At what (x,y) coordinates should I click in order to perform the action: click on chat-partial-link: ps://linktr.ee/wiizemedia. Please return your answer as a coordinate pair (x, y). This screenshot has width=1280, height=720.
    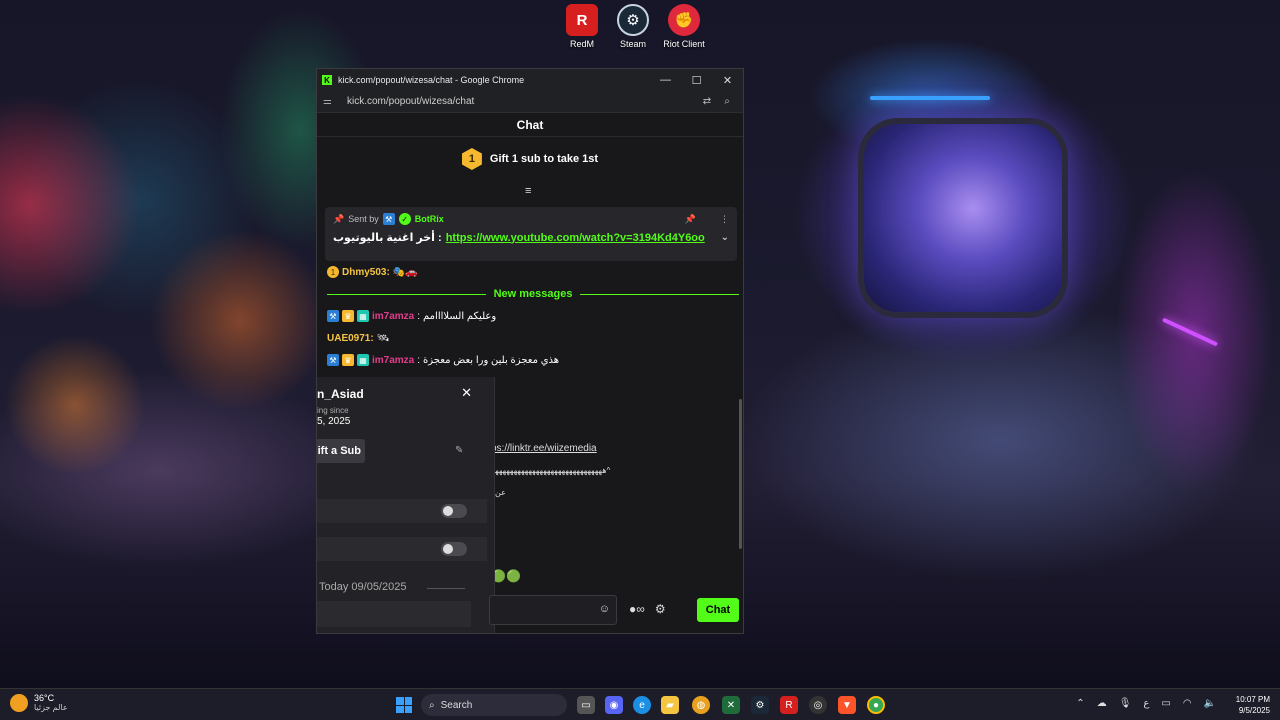
    Looking at the image, I should click on (544, 448).